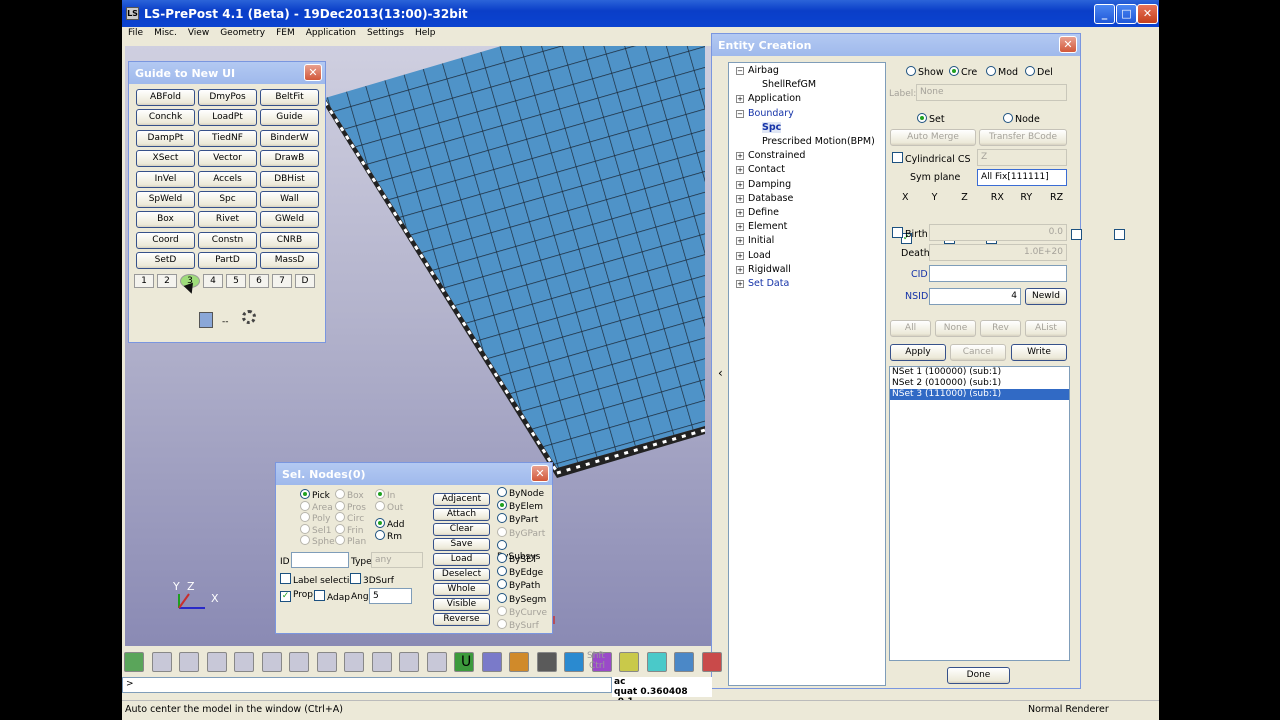 The width and height of the screenshot is (1280, 720). What do you see at coordinates (963, 72) in the screenshot?
I see `mode-cre-radio: Cre` at bounding box center [963, 72].